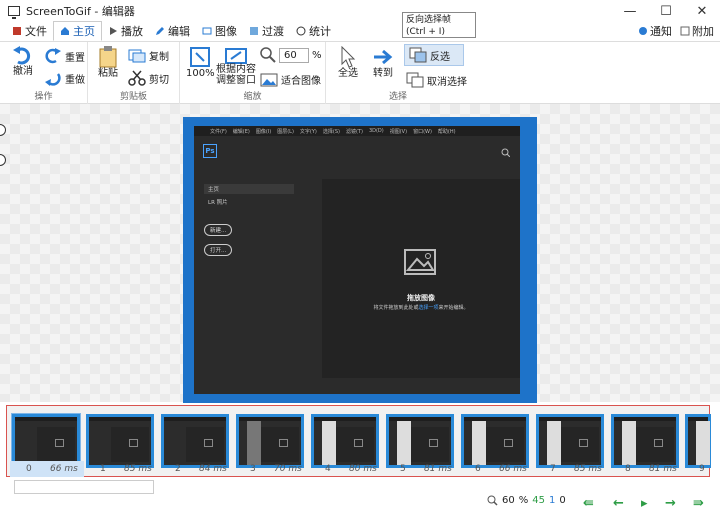 This screenshot has height=514, width=720. What do you see at coordinates (618, 503) in the screenshot?
I see `previous-frame-icon: ←` at bounding box center [618, 503].